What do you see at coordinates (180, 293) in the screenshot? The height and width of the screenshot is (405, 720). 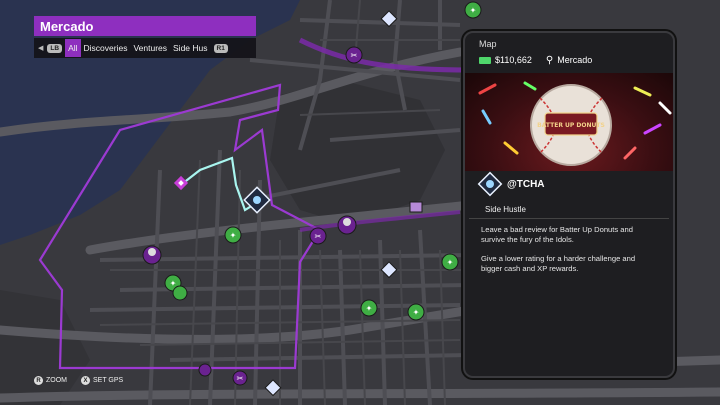 I see `activity-green-icon` at bounding box center [180, 293].